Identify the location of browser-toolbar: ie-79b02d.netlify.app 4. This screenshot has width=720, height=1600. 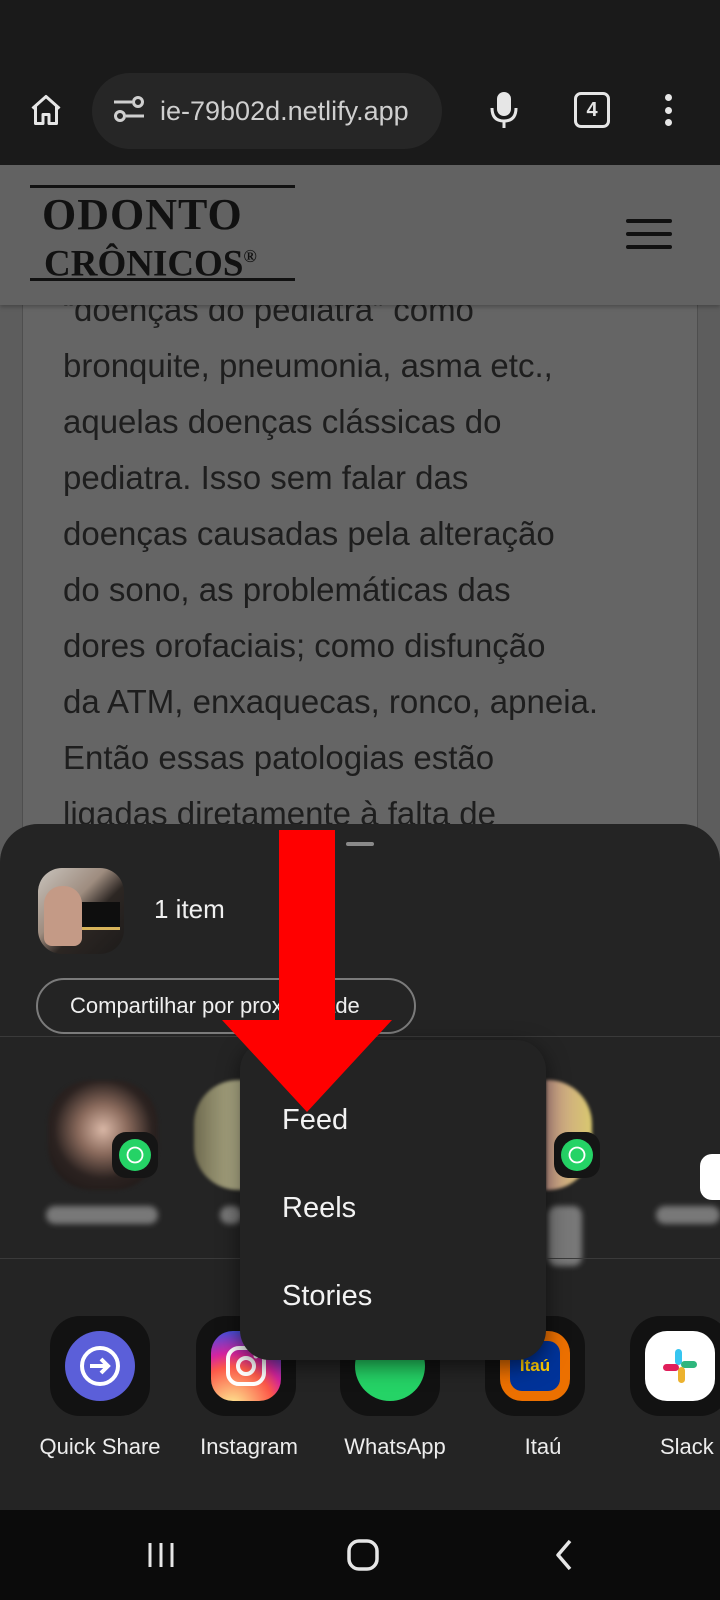
(360, 82).